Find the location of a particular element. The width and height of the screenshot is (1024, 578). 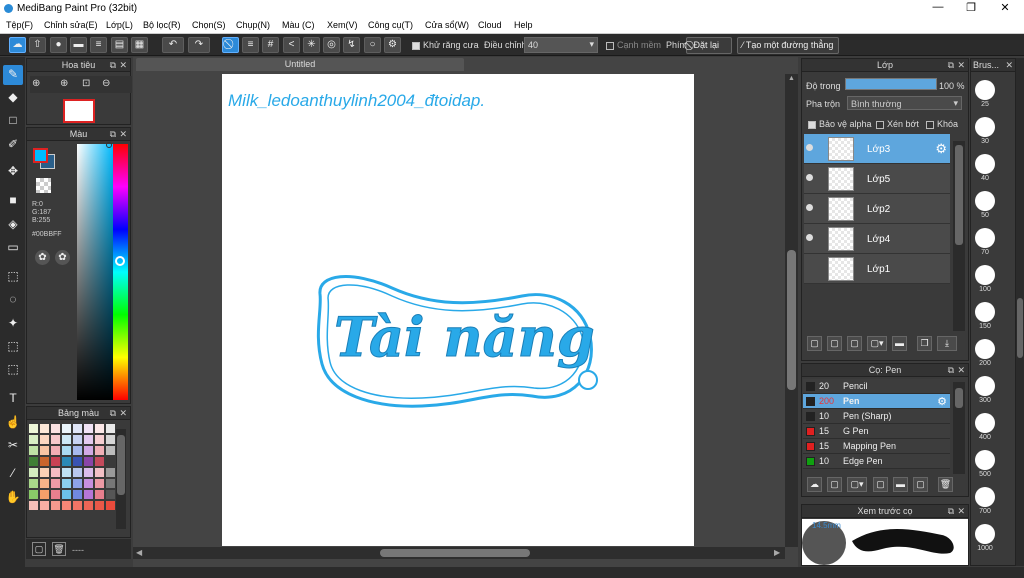

brush-row: 200 Pen ⚙ is located at coordinates (876, 401).